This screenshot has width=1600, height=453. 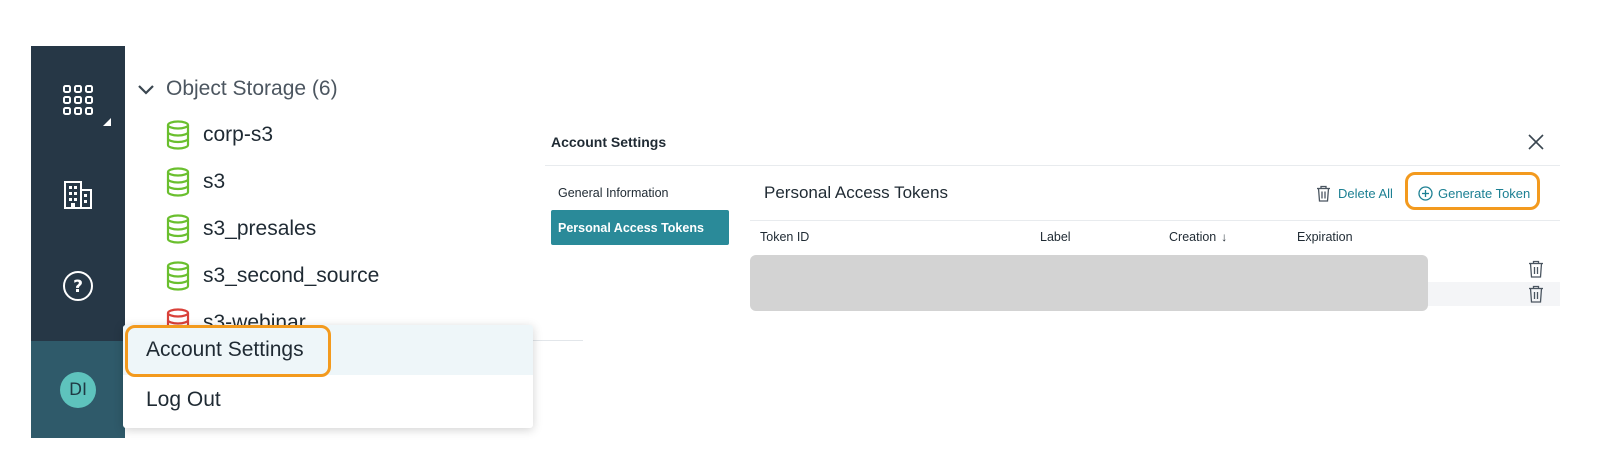 I want to click on generate-token-button: Generate Token, so click(x=1474, y=193).